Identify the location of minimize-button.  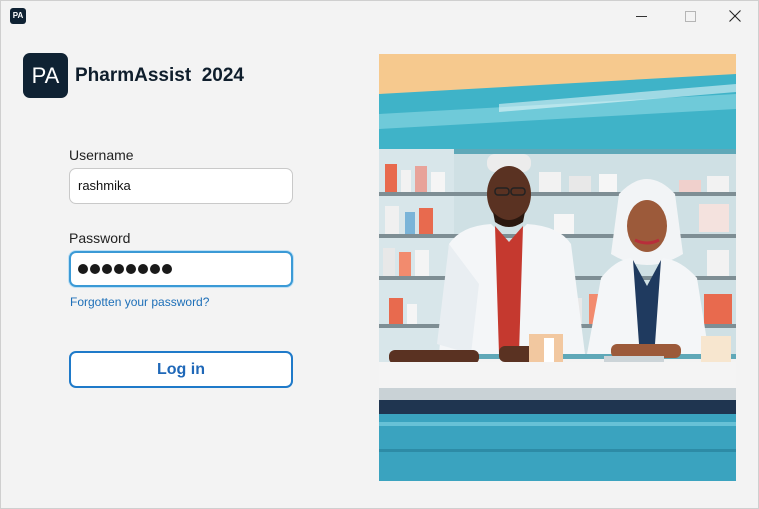
(641, 16).